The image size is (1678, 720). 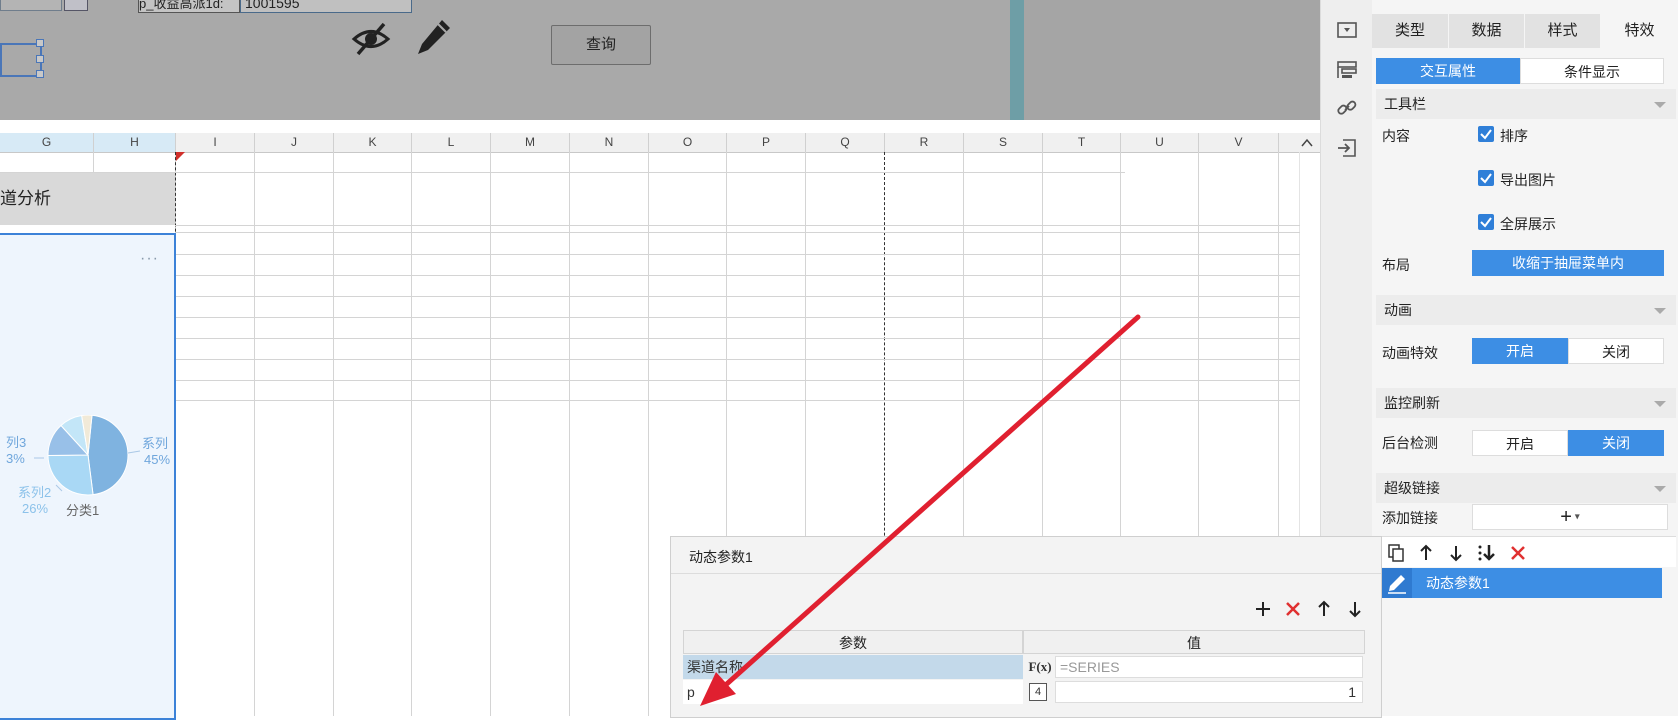 I want to click on dialog-title: 动态参数1, so click(x=721, y=557).